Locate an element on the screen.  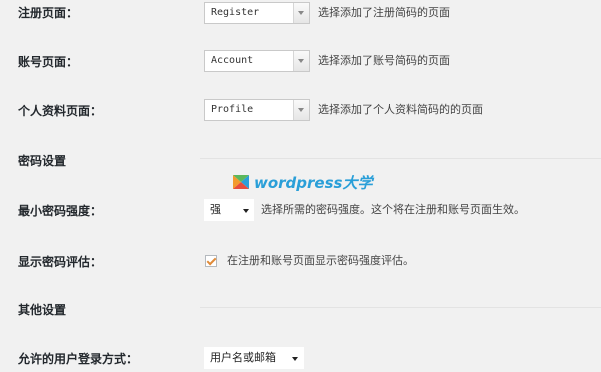
watermark: wordpress大学 is located at coordinates (302, 182).